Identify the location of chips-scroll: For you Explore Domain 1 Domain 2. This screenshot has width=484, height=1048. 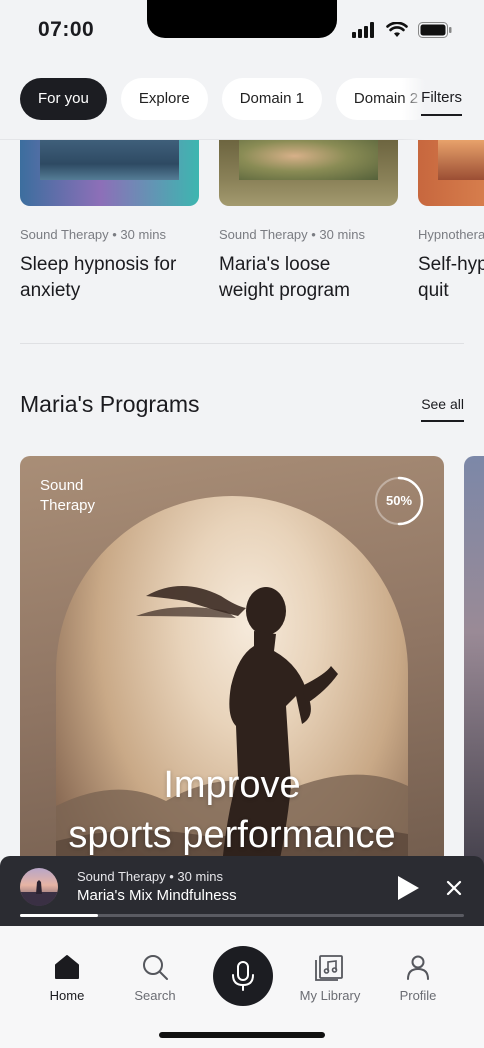
(228, 99).